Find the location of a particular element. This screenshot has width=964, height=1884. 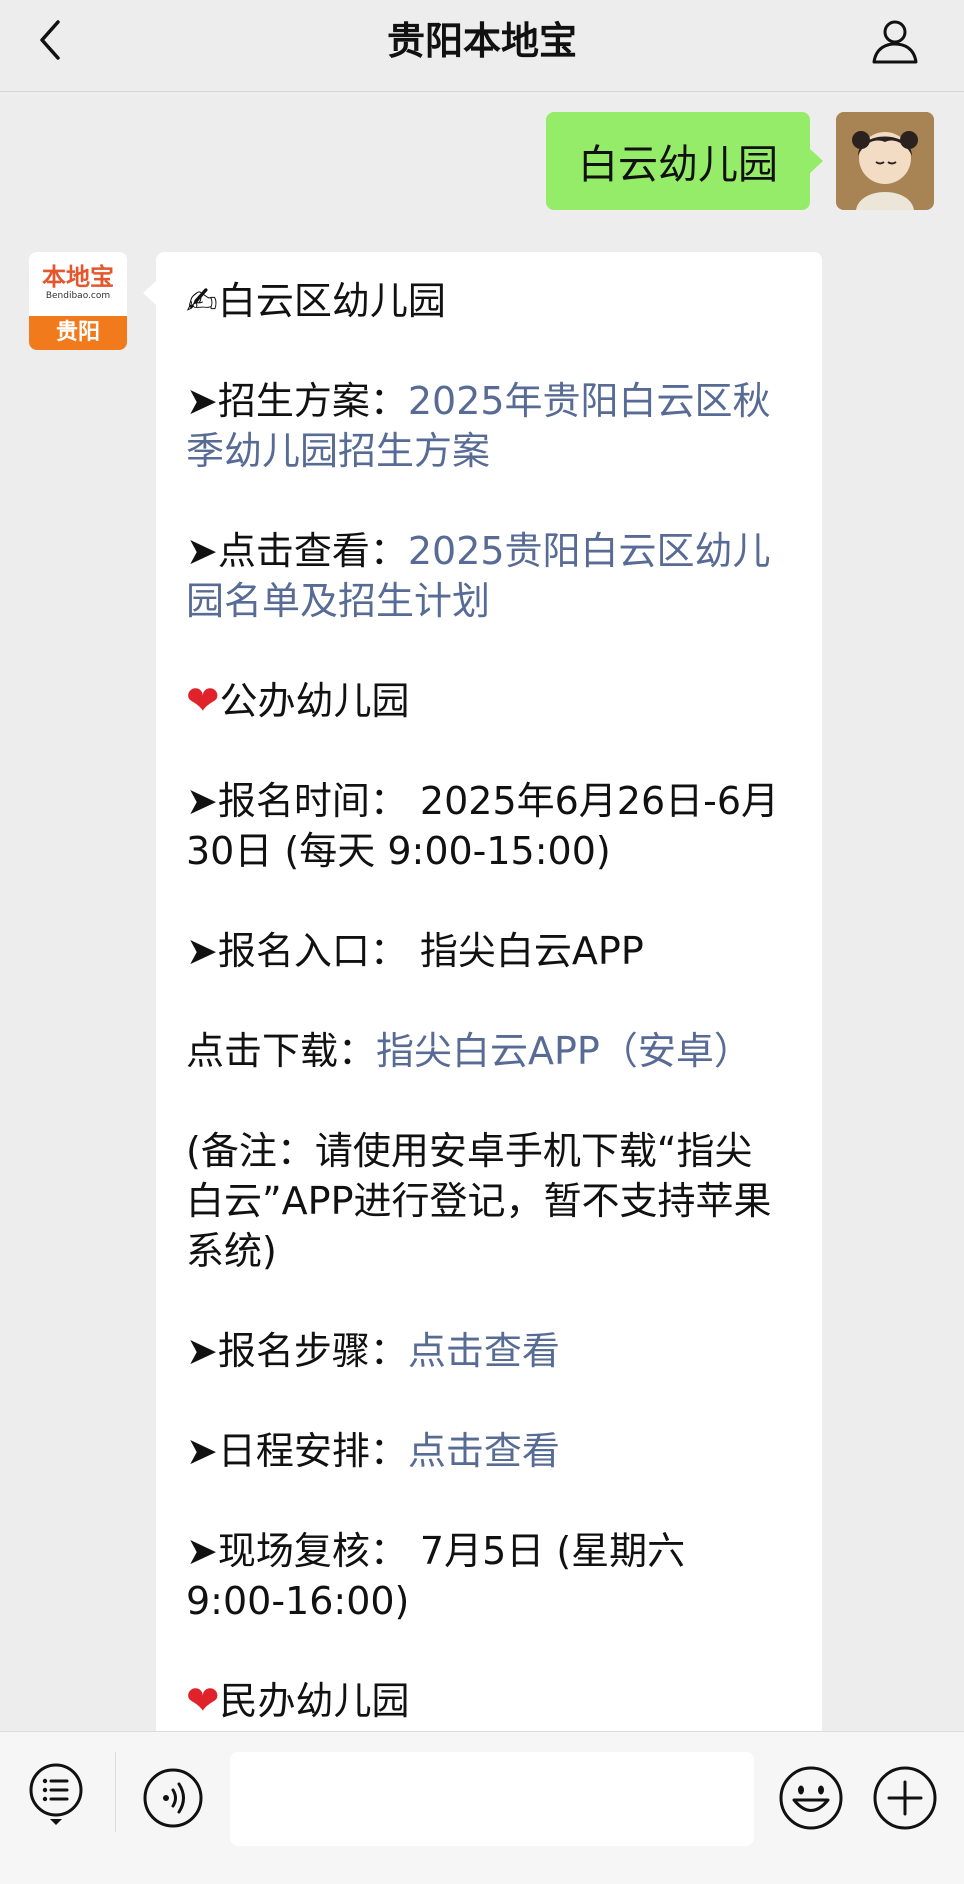

outgoing-message-bubble: 白云幼儿园 is located at coordinates (684, 161).